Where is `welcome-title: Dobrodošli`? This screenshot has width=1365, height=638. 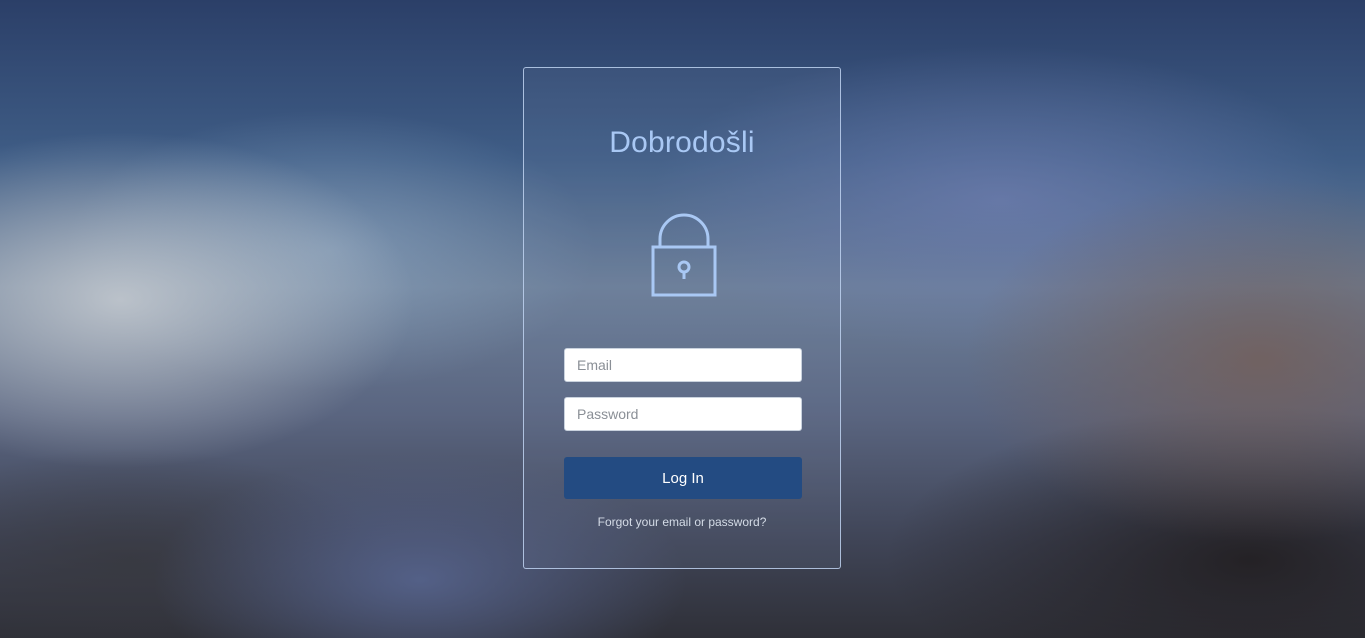
welcome-title: Dobrodošli is located at coordinates (682, 142).